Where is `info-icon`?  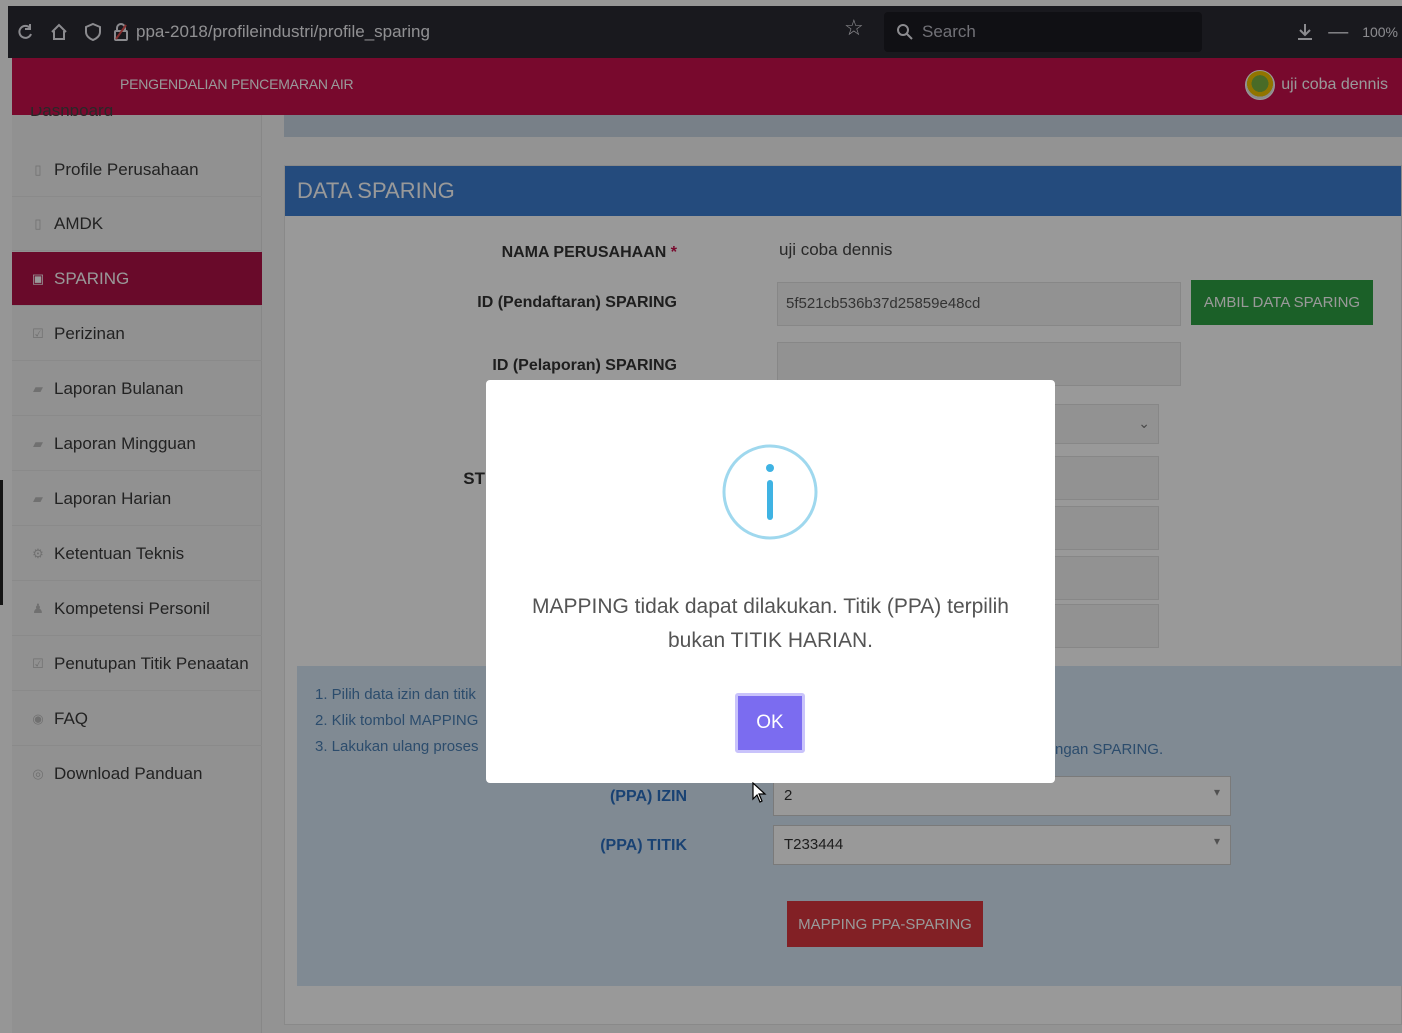 info-icon is located at coordinates (770, 492).